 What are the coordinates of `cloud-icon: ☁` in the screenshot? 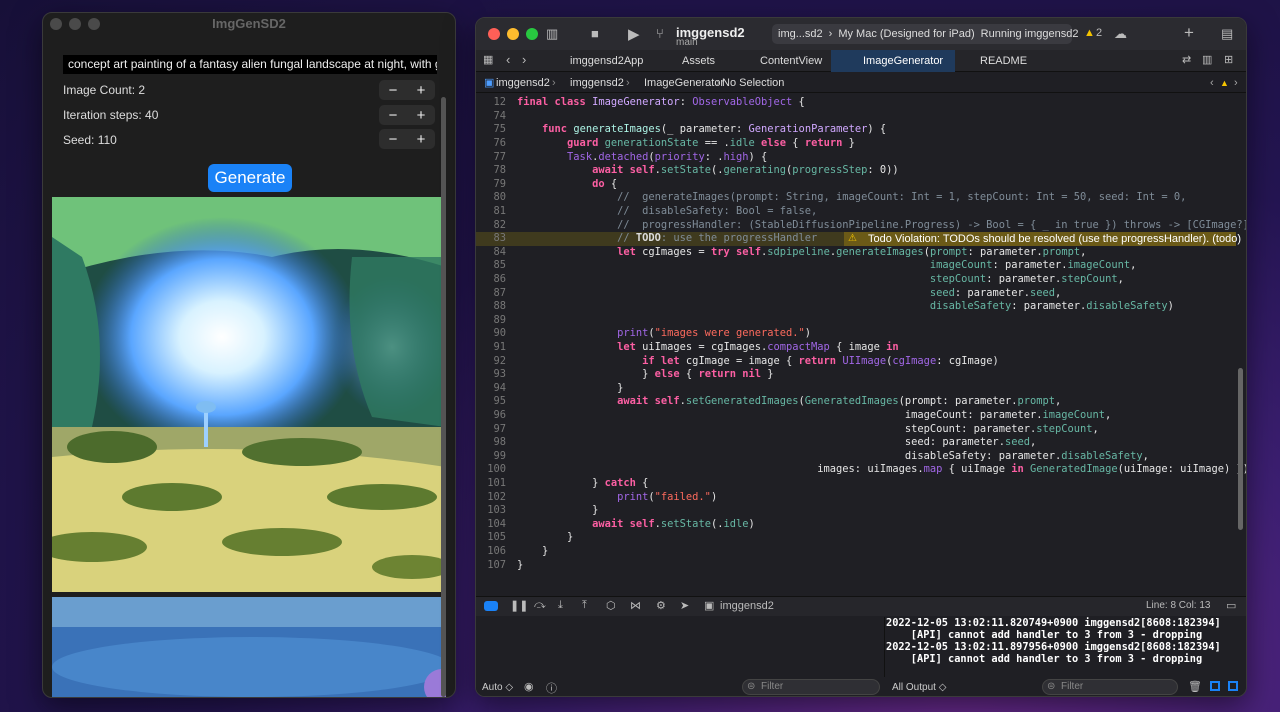 It's located at (1120, 34).